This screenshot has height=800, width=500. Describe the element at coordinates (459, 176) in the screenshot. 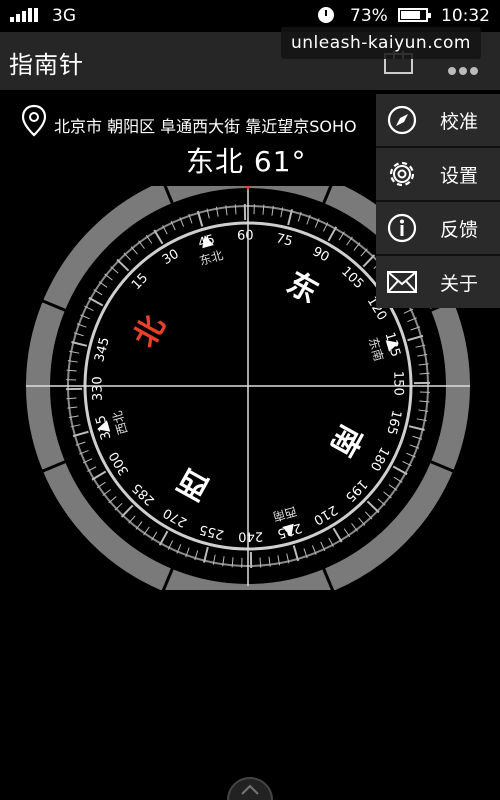

I see `menu-item-label: 设置` at that location.